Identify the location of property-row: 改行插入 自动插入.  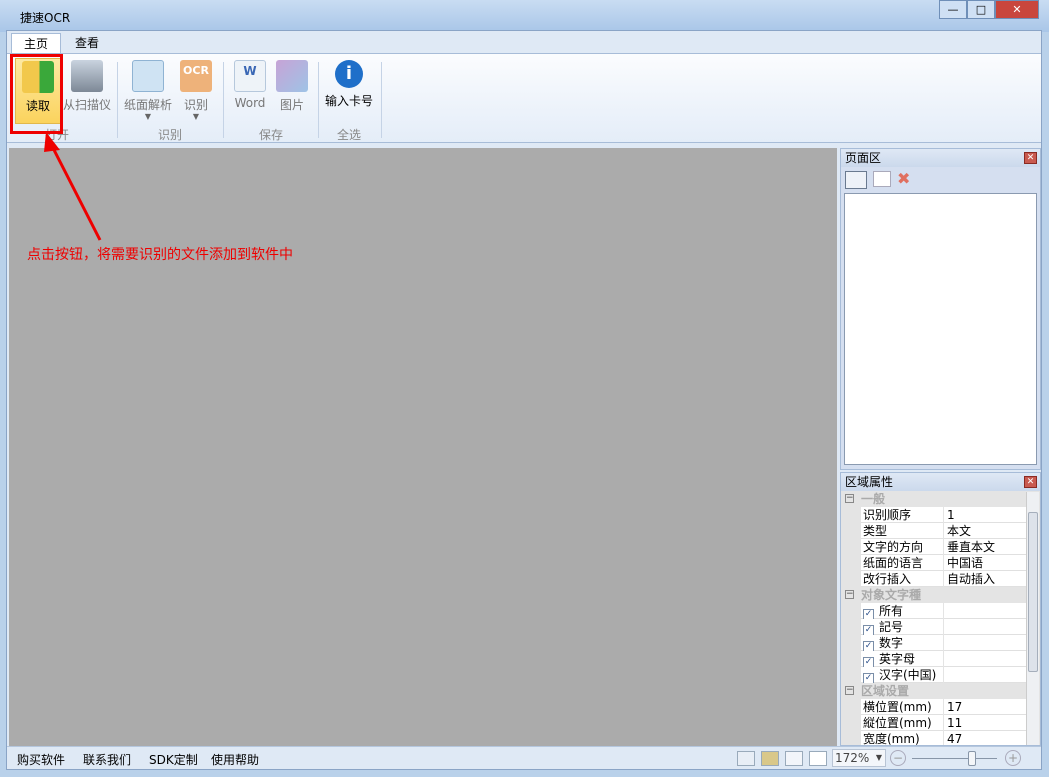
(934, 579).